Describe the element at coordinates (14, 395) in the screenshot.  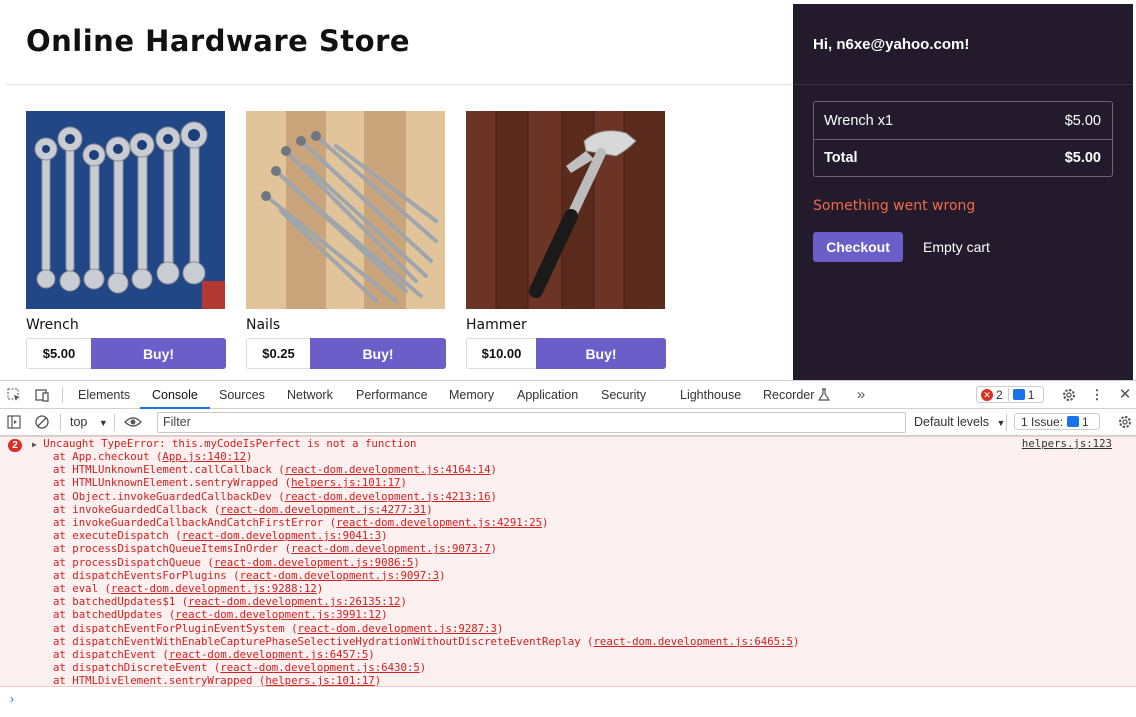
I see `inspect-element-icon` at that location.